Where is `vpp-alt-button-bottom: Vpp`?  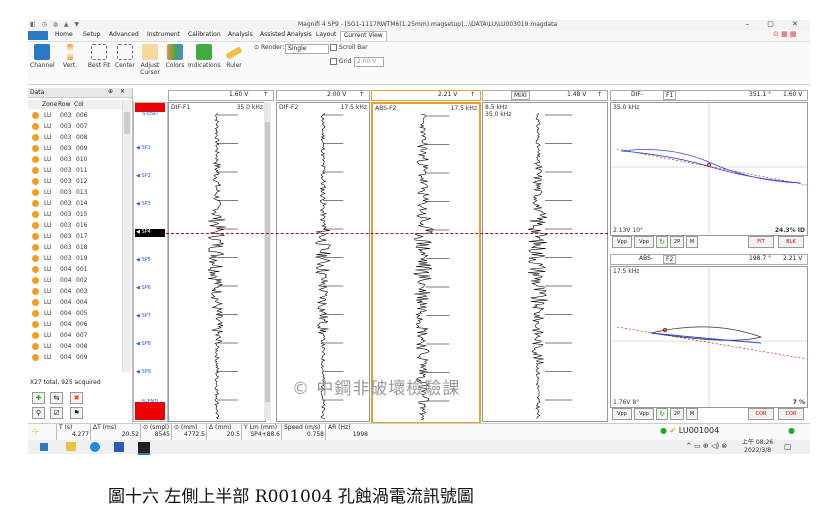
vpp-alt-button-bottom: Vpp is located at coordinates (644, 414).